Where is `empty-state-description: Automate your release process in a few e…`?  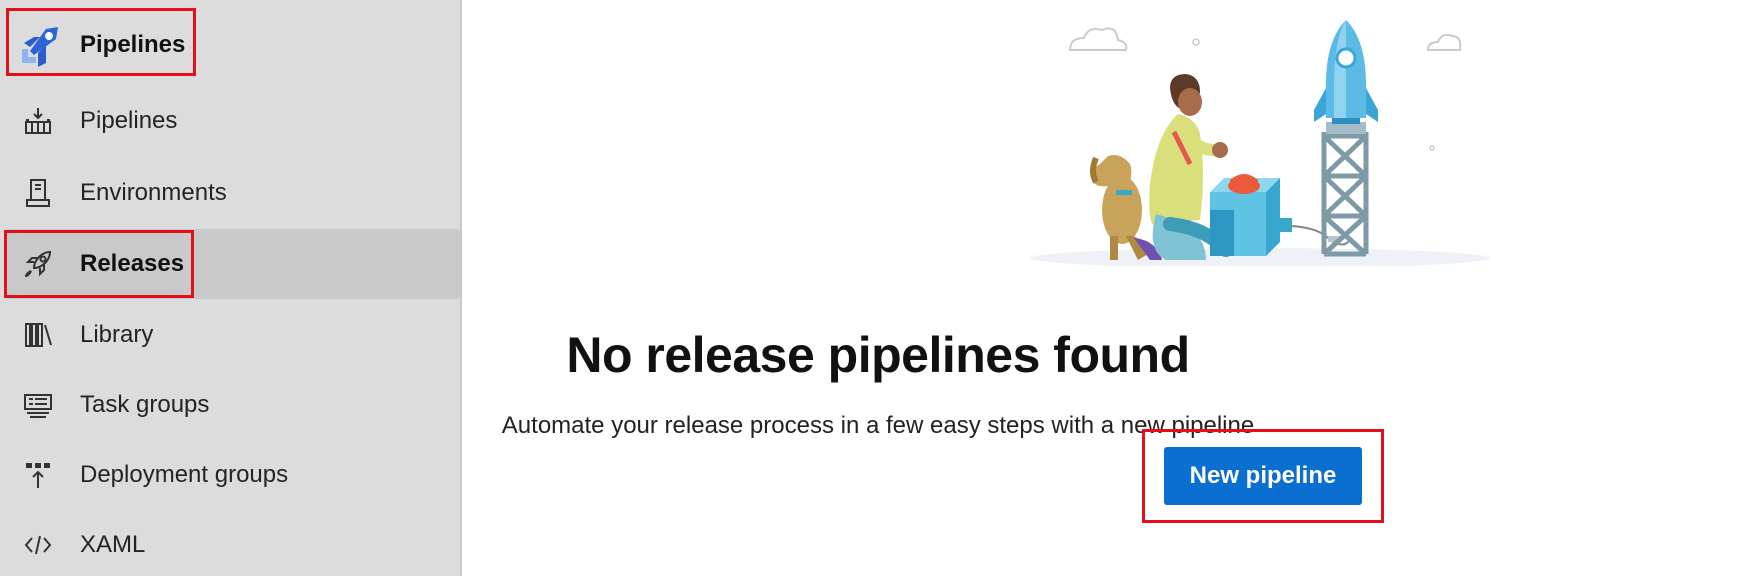
empty-state-description: Automate your release process in a few e… is located at coordinates (878, 425).